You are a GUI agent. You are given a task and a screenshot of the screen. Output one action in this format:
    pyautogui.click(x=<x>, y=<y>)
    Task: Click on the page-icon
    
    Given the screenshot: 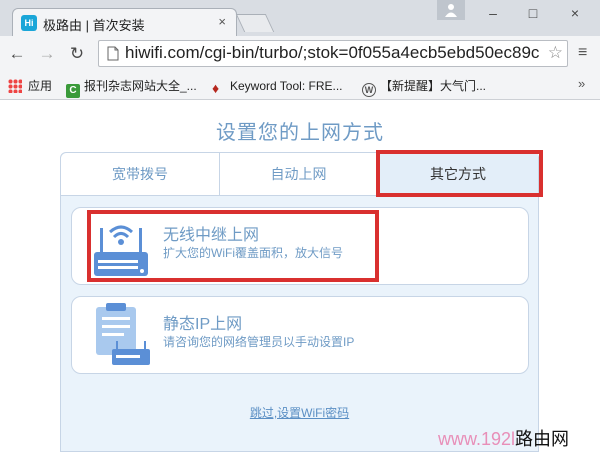 What is the action you would take?
    pyautogui.click(x=113, y=53)
    